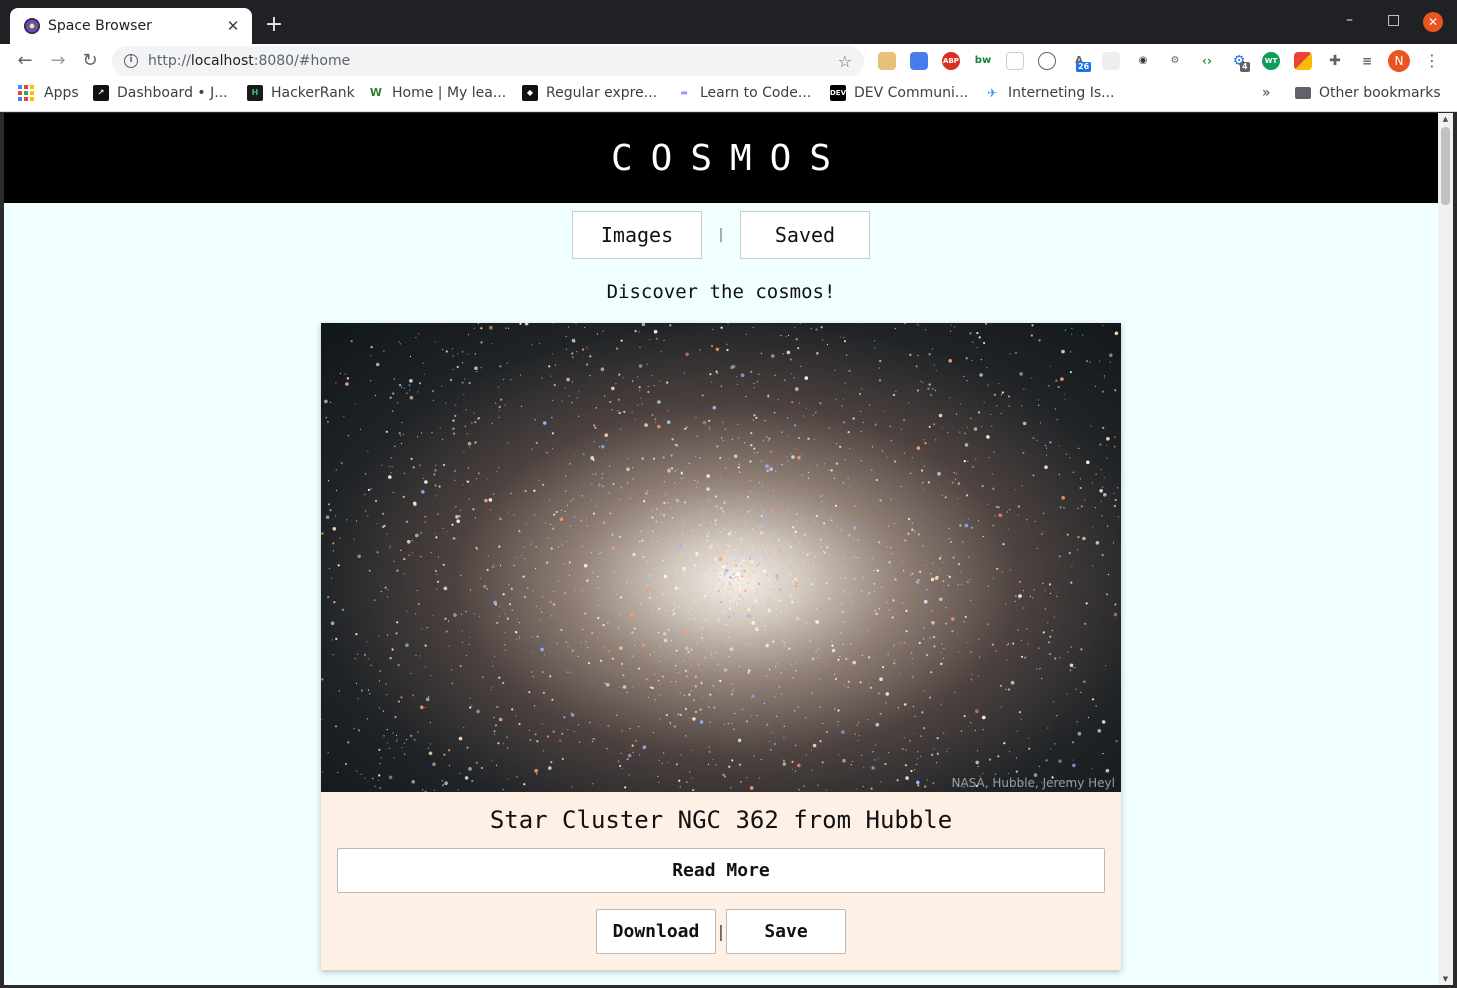 This screenshot has width=1457, height=988. I want to click on minimize-button: –, so click(1349, 20).